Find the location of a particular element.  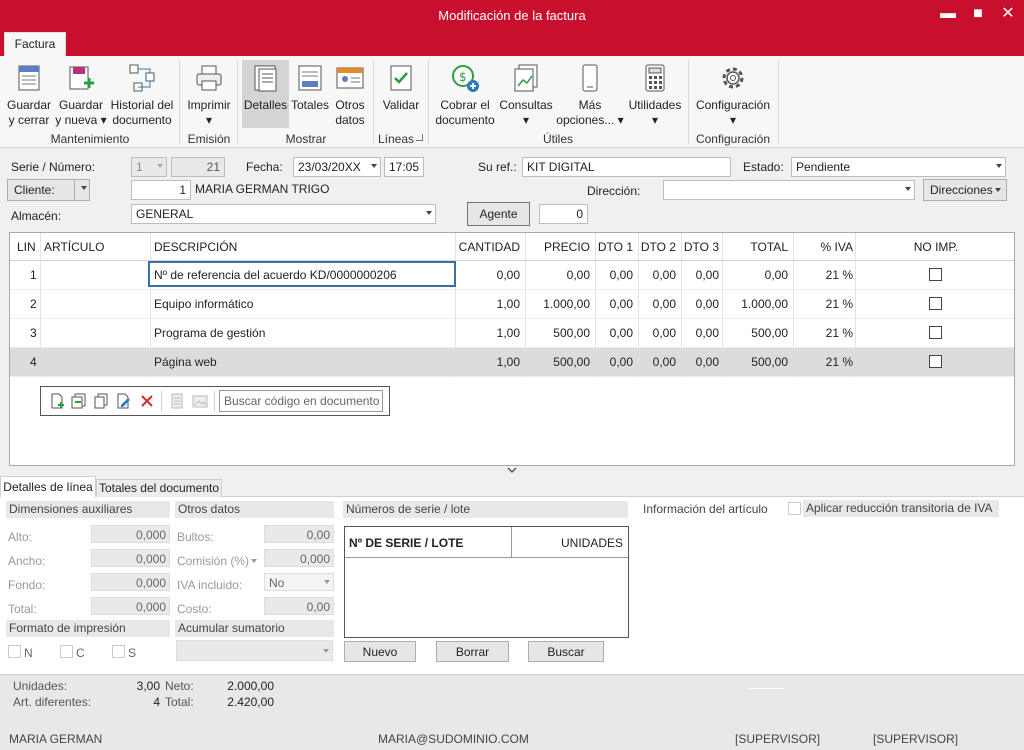

comision-field: 0,000 is located at coordinates (299, 558).